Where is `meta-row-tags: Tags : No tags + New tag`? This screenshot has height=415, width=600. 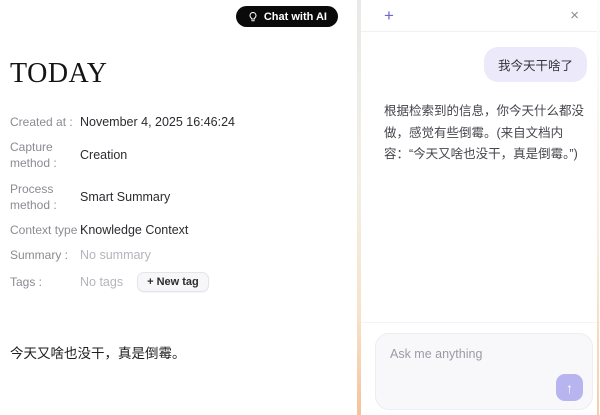 meta-row-tags: Tags : No tags + New tag is located at coordinates (184, 282).